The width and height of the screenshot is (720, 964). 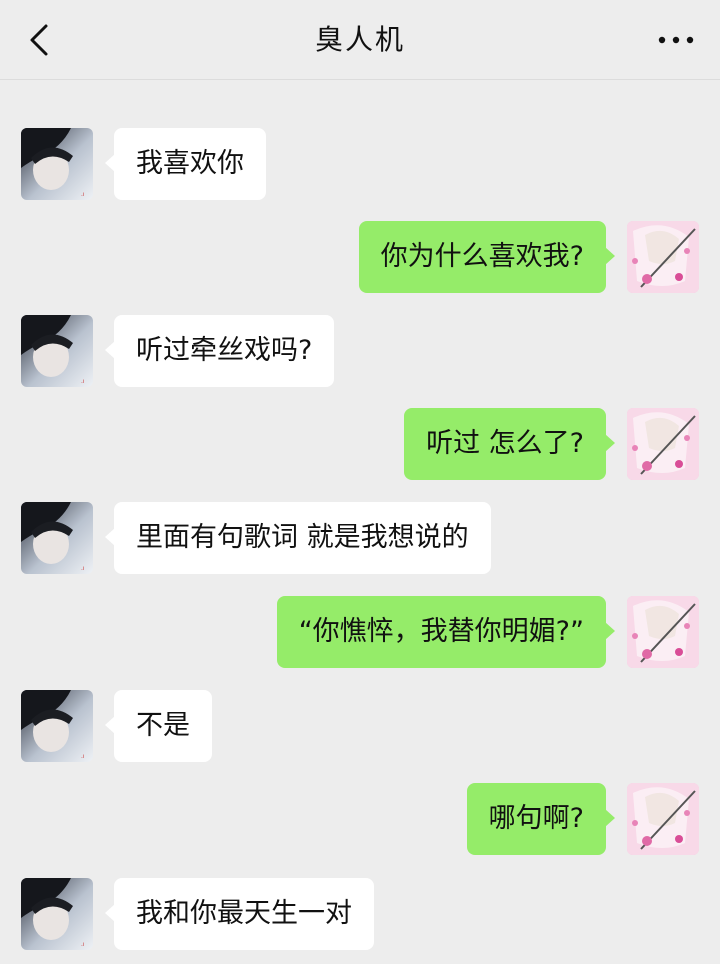 I want to click on message-bubble-incoming: 我喜欢你, so click(x=185, y=164).